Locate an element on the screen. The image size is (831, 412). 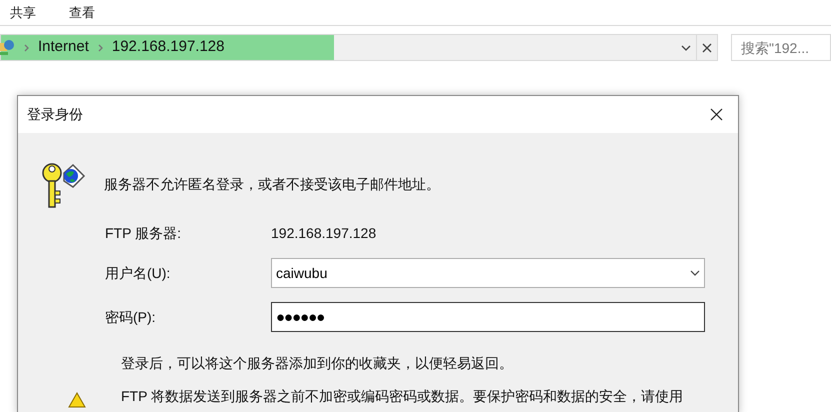
close-button is located at coordinates (716, 114).